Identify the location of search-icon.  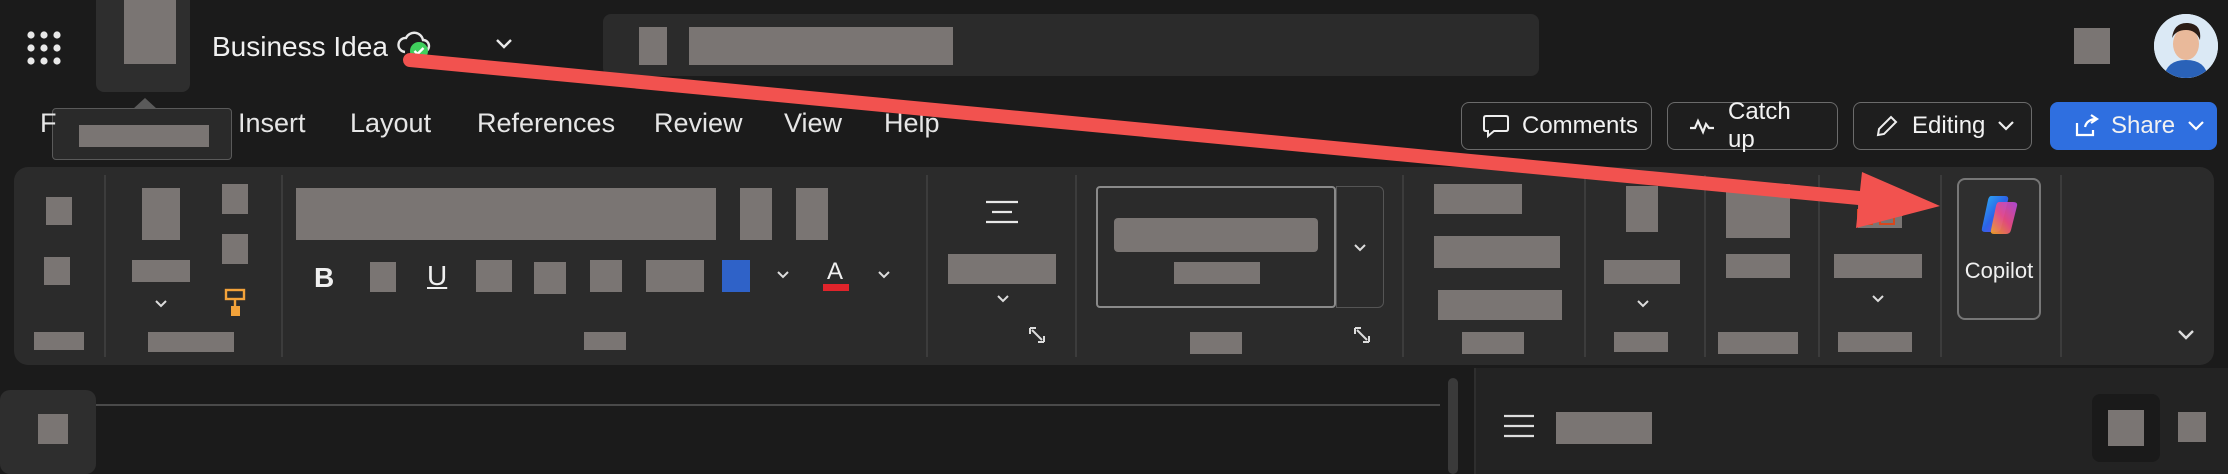
(653, 46).